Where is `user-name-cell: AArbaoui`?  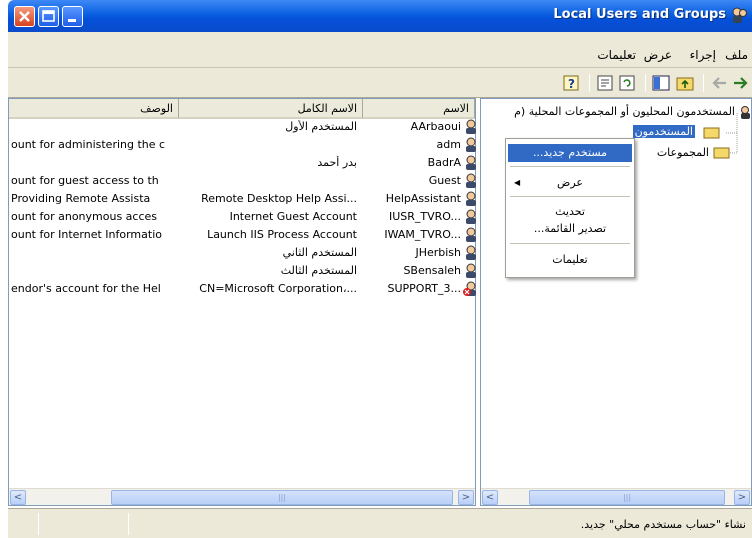 user-name-cell: AArbaoui is located at coordinates (435, 126).